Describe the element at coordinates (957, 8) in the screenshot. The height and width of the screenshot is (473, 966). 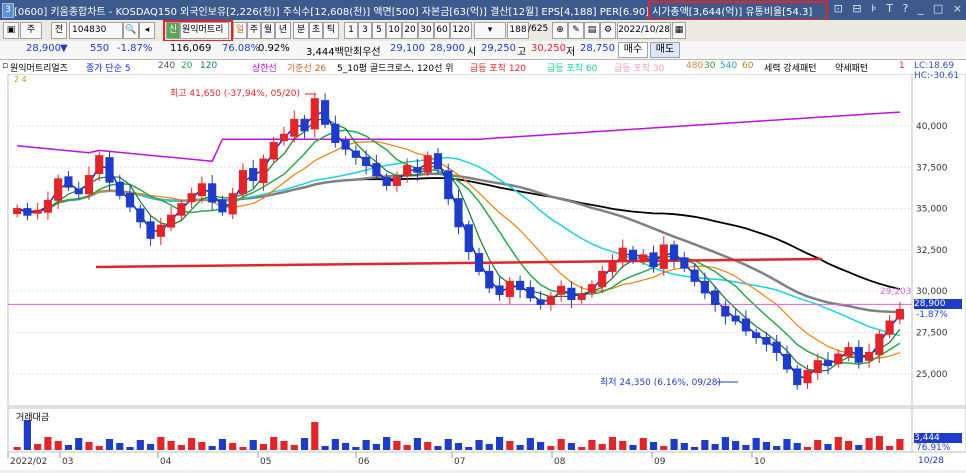
I see `close-icon: ×` at that location.